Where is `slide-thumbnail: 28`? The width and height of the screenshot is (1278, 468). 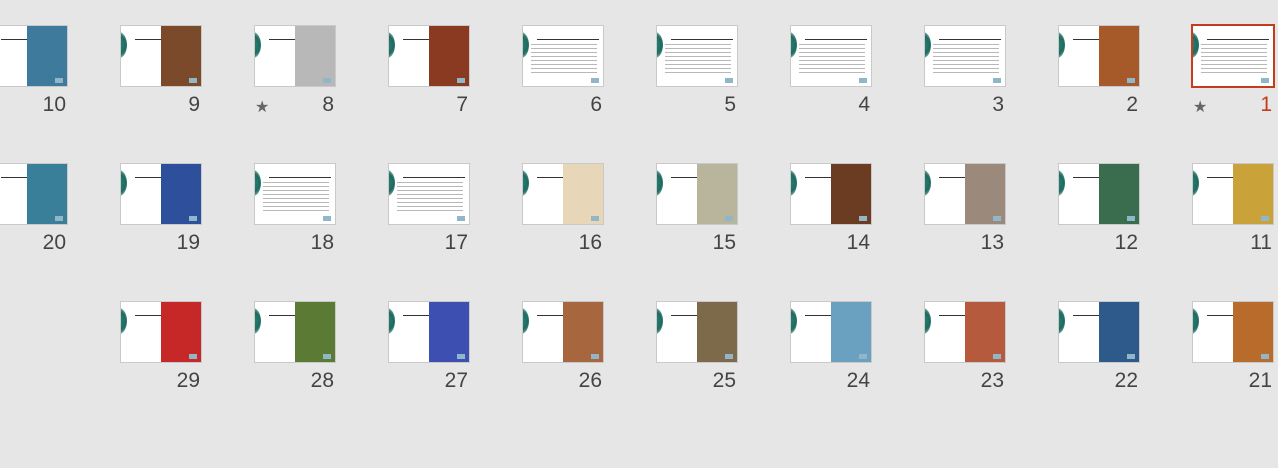
slide-thumbnail: 28 is located at coordinates (295, 347).